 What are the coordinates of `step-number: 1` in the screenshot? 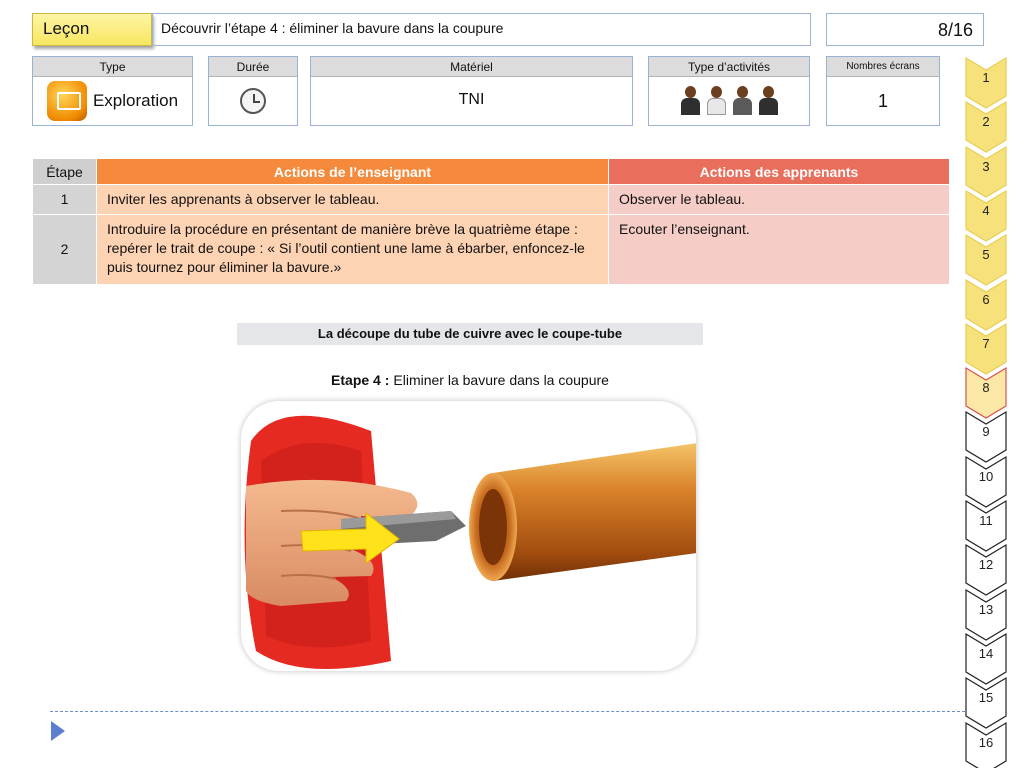 It's located at (64, 199).